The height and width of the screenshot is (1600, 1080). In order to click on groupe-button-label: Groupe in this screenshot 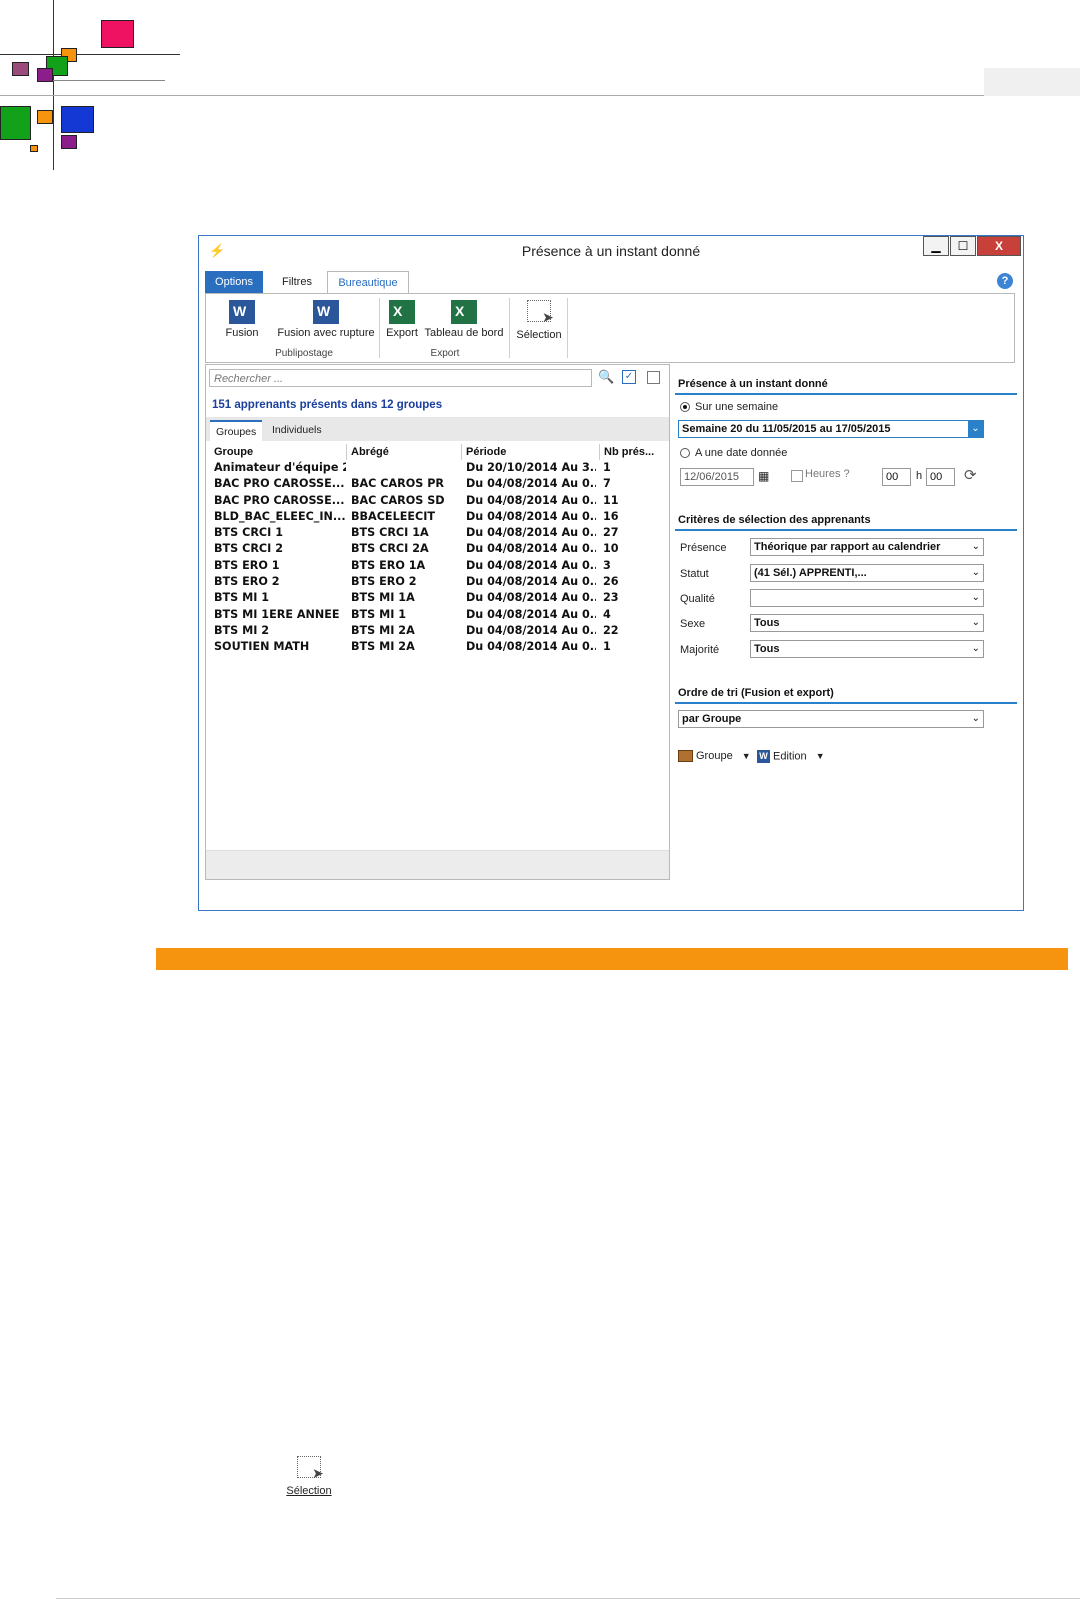, I will do `click(714, 756)`.